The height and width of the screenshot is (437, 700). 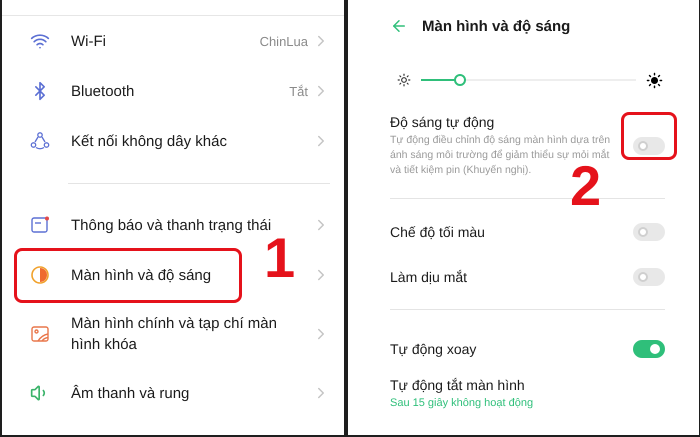 What do you see at coordinates (429, 276) in the screenshot?
I see `setting-label: Làm dịu mắt` at bounding box center [429, 276].